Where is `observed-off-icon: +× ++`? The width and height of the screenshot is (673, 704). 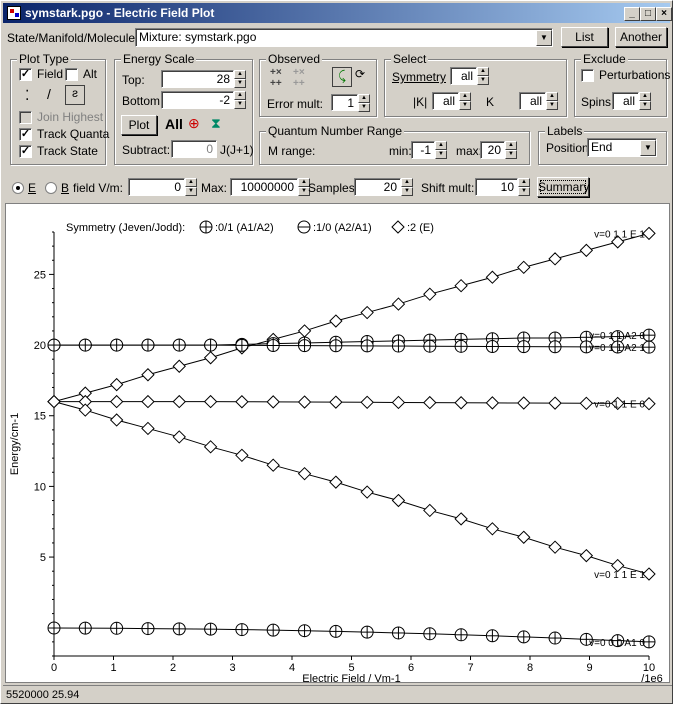
observed-off-icon: +× ++ is located at coordinates (299, 78).